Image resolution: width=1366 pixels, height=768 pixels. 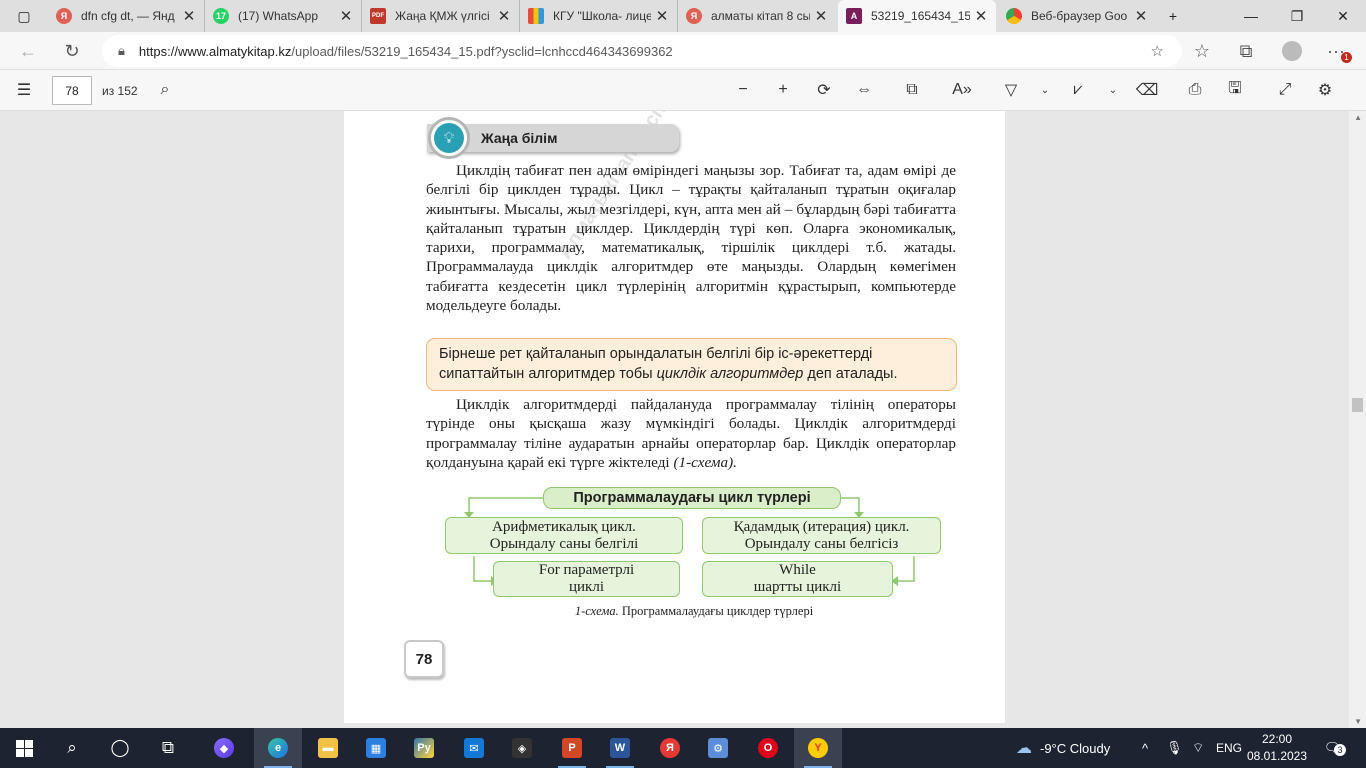 What do you see at coordinates (1145, 748) in the screenshot?
I see `tray-chevron-up-icon: ^` at bounding box center [1145, 748].